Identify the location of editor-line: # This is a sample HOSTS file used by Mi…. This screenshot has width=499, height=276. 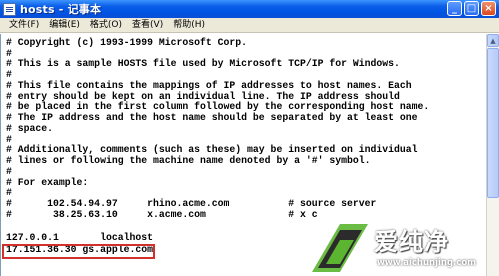
(203, 63).